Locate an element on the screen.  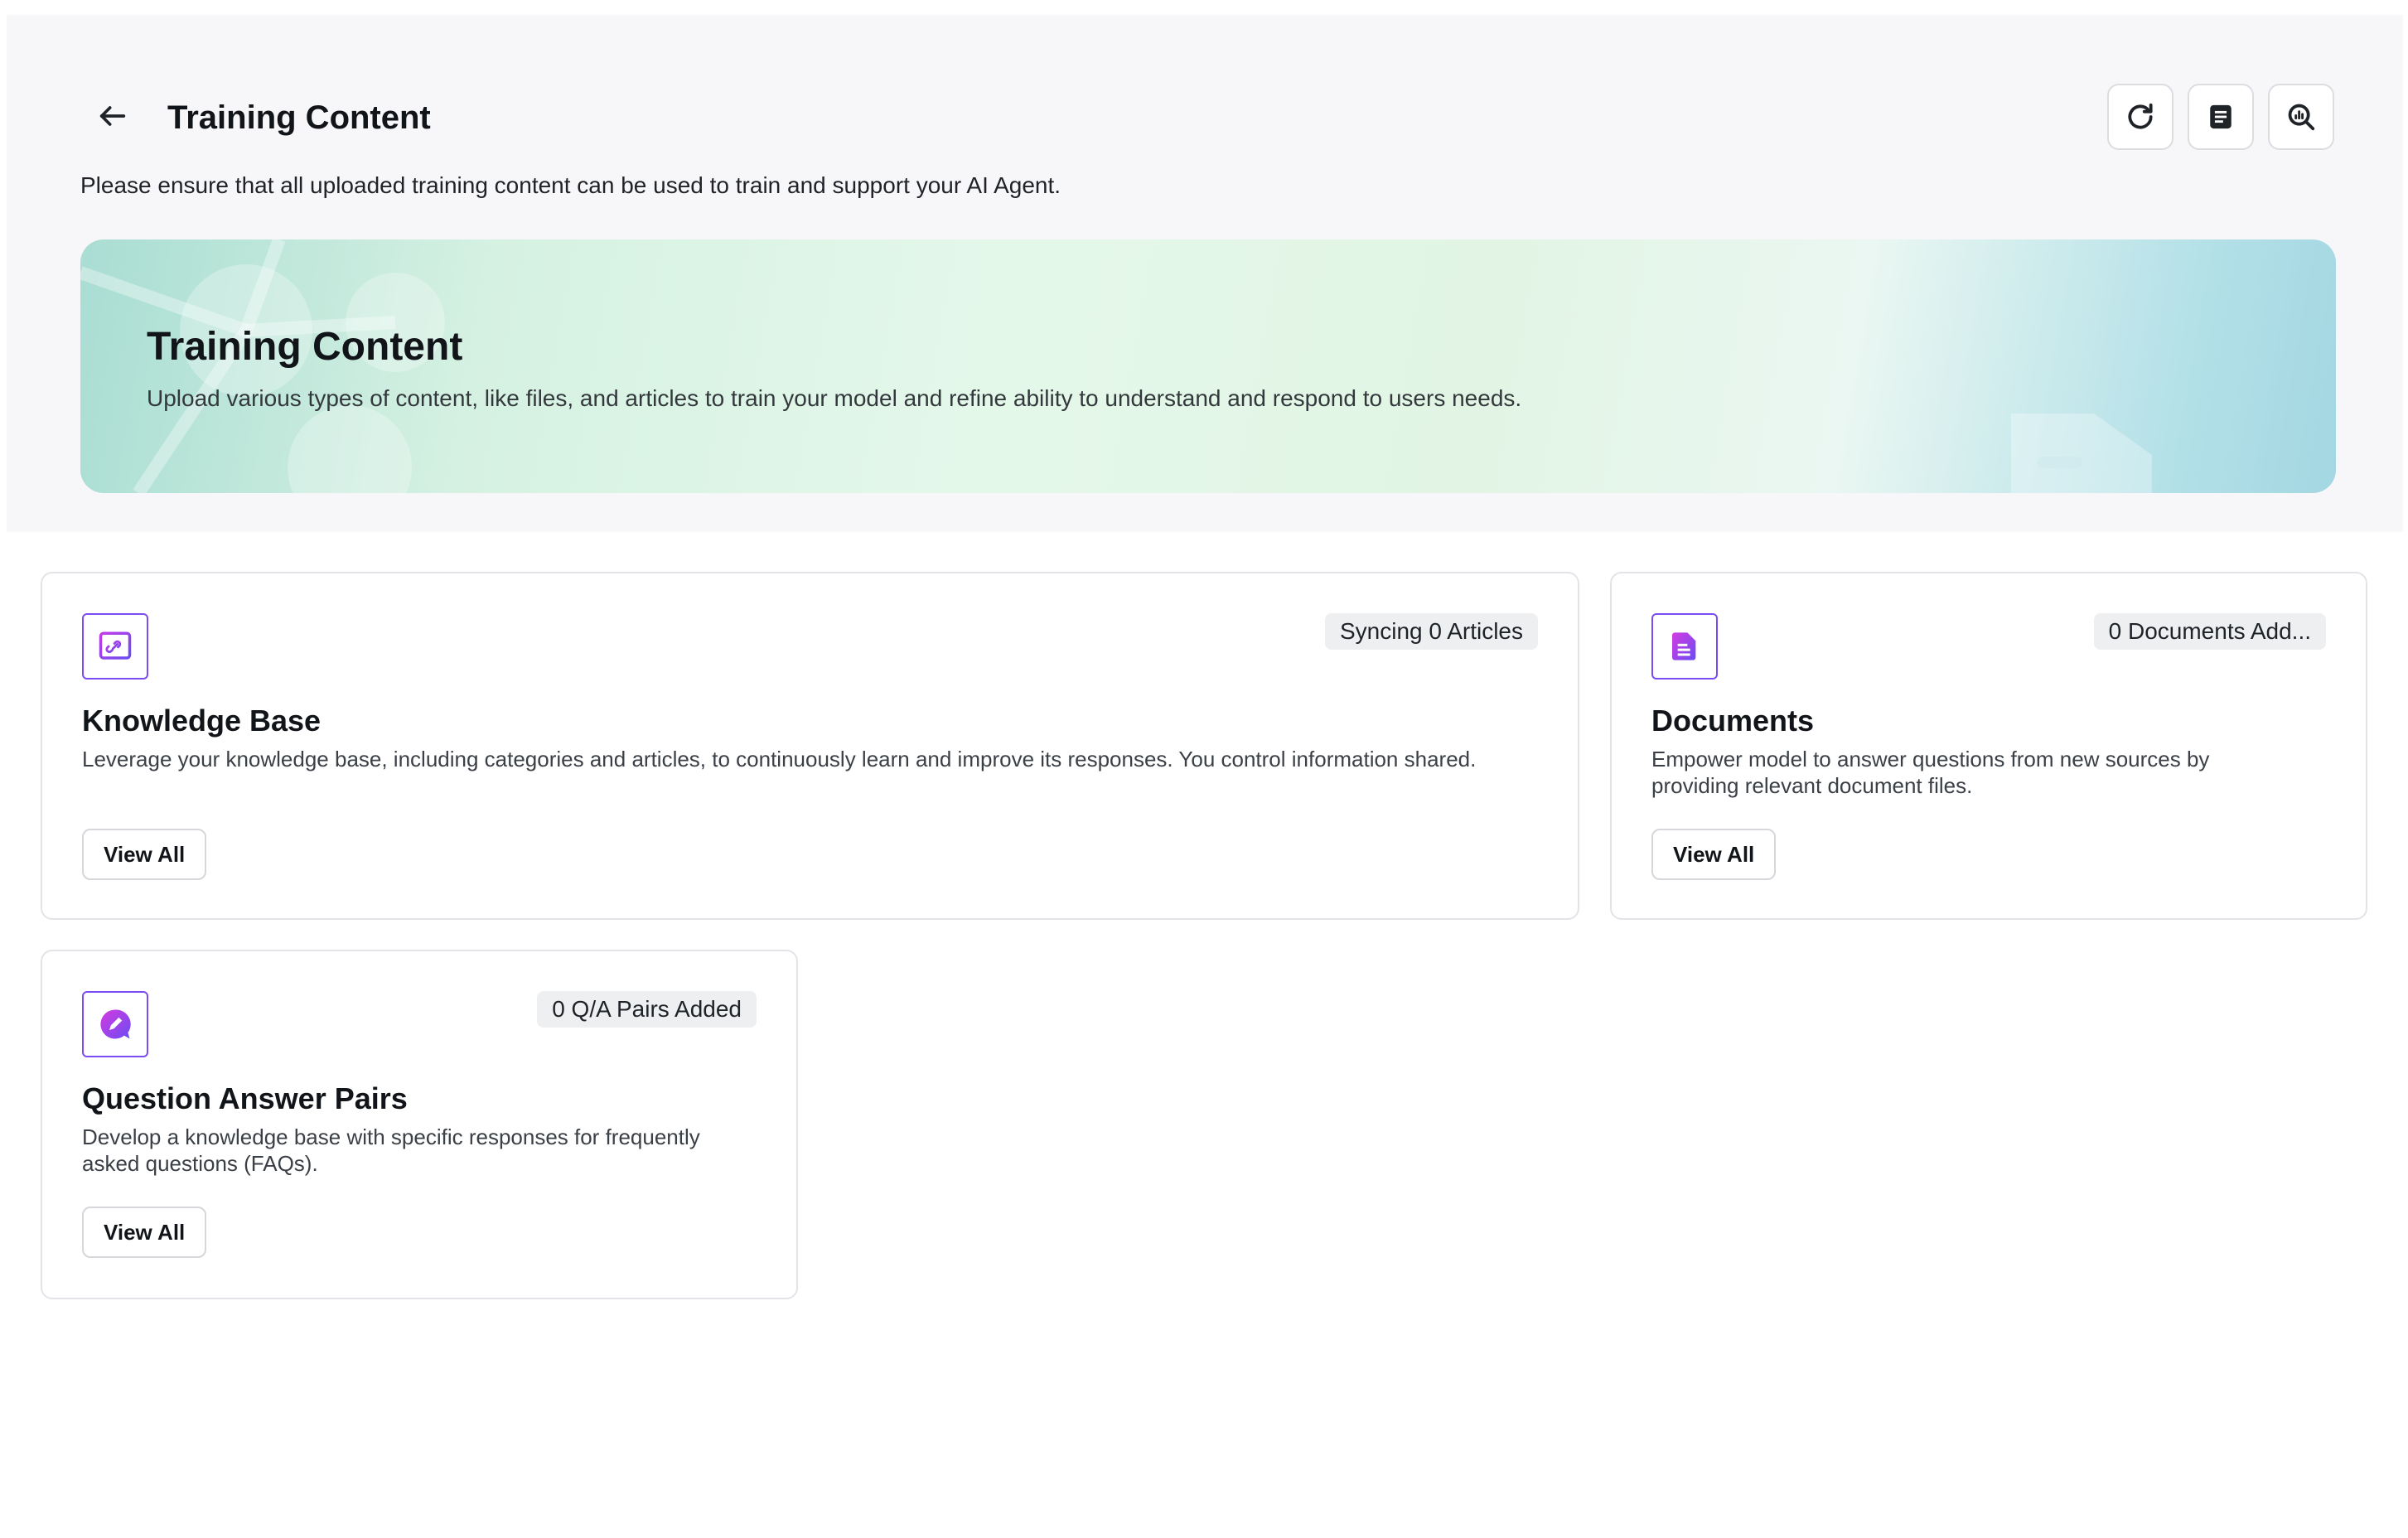
search-analytics-icon is located at coordinates (2301, 117).